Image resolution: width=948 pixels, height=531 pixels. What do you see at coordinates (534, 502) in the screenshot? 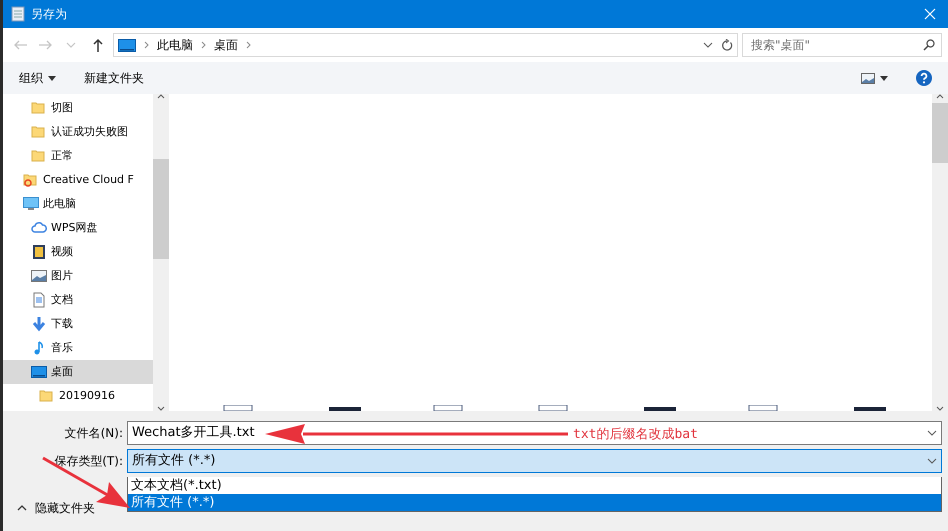
I see `dropdown-option: 所有文件 (*.*)` at bounding box center [534, 502].